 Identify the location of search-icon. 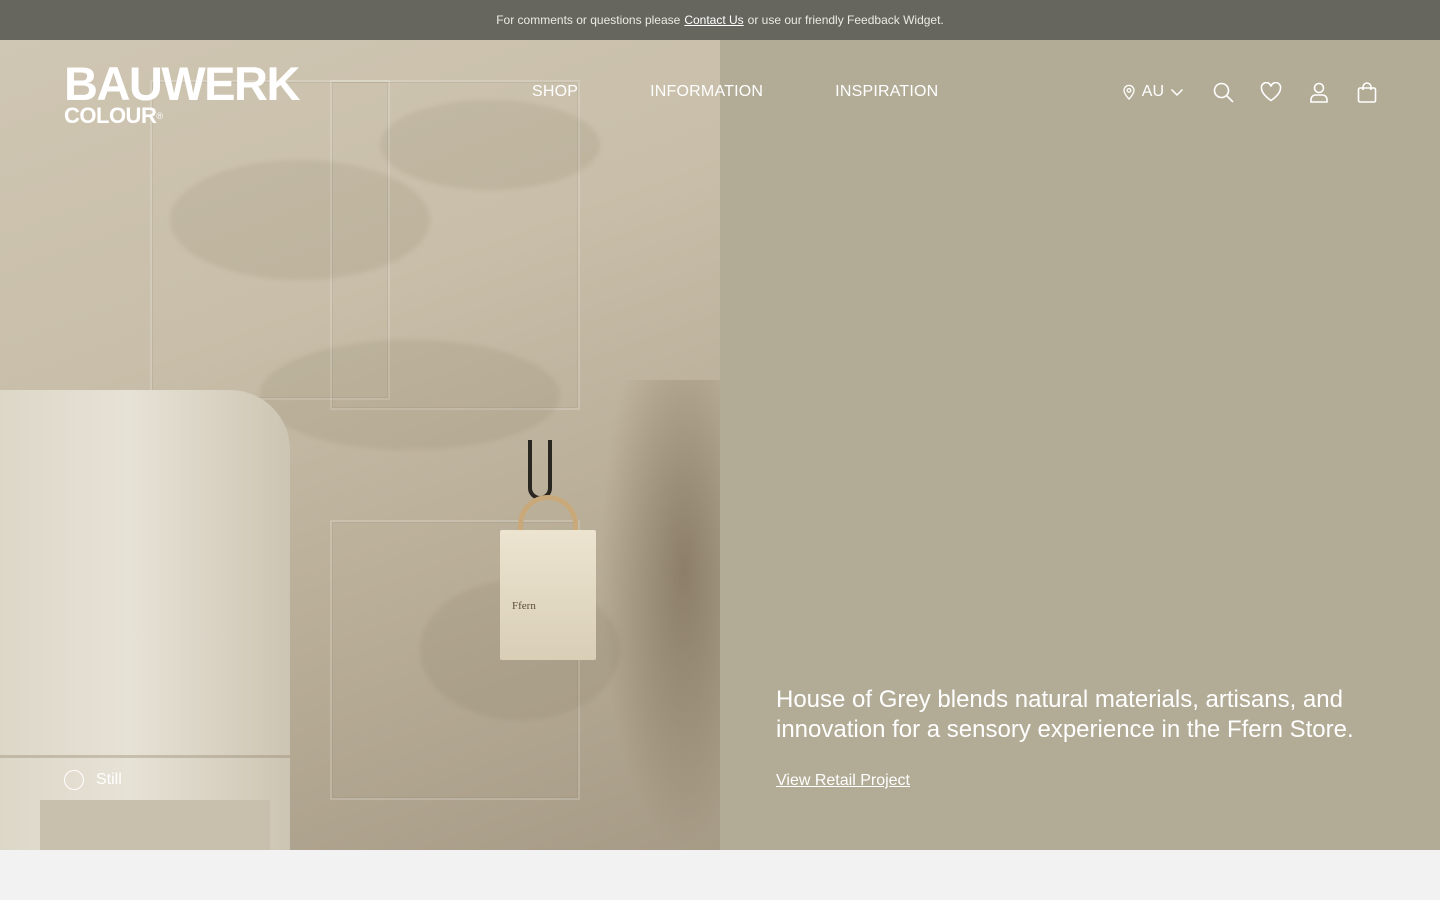
(1223, 92).